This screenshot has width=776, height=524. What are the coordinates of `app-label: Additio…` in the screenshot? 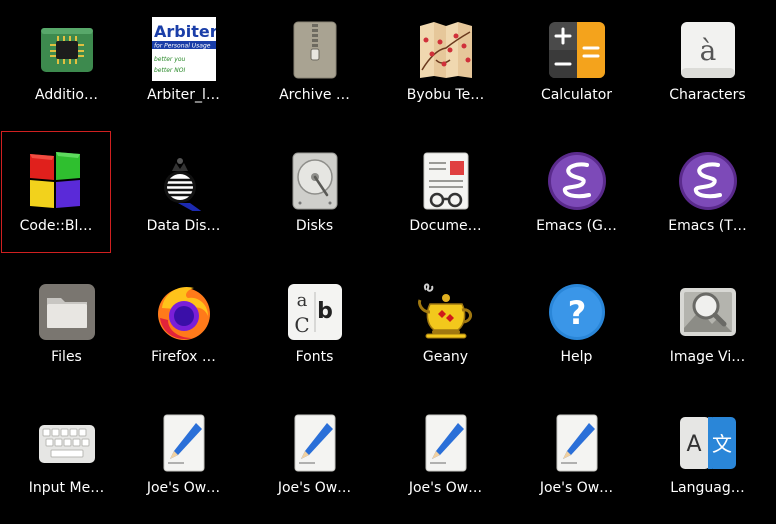 It's located at (66, 95).